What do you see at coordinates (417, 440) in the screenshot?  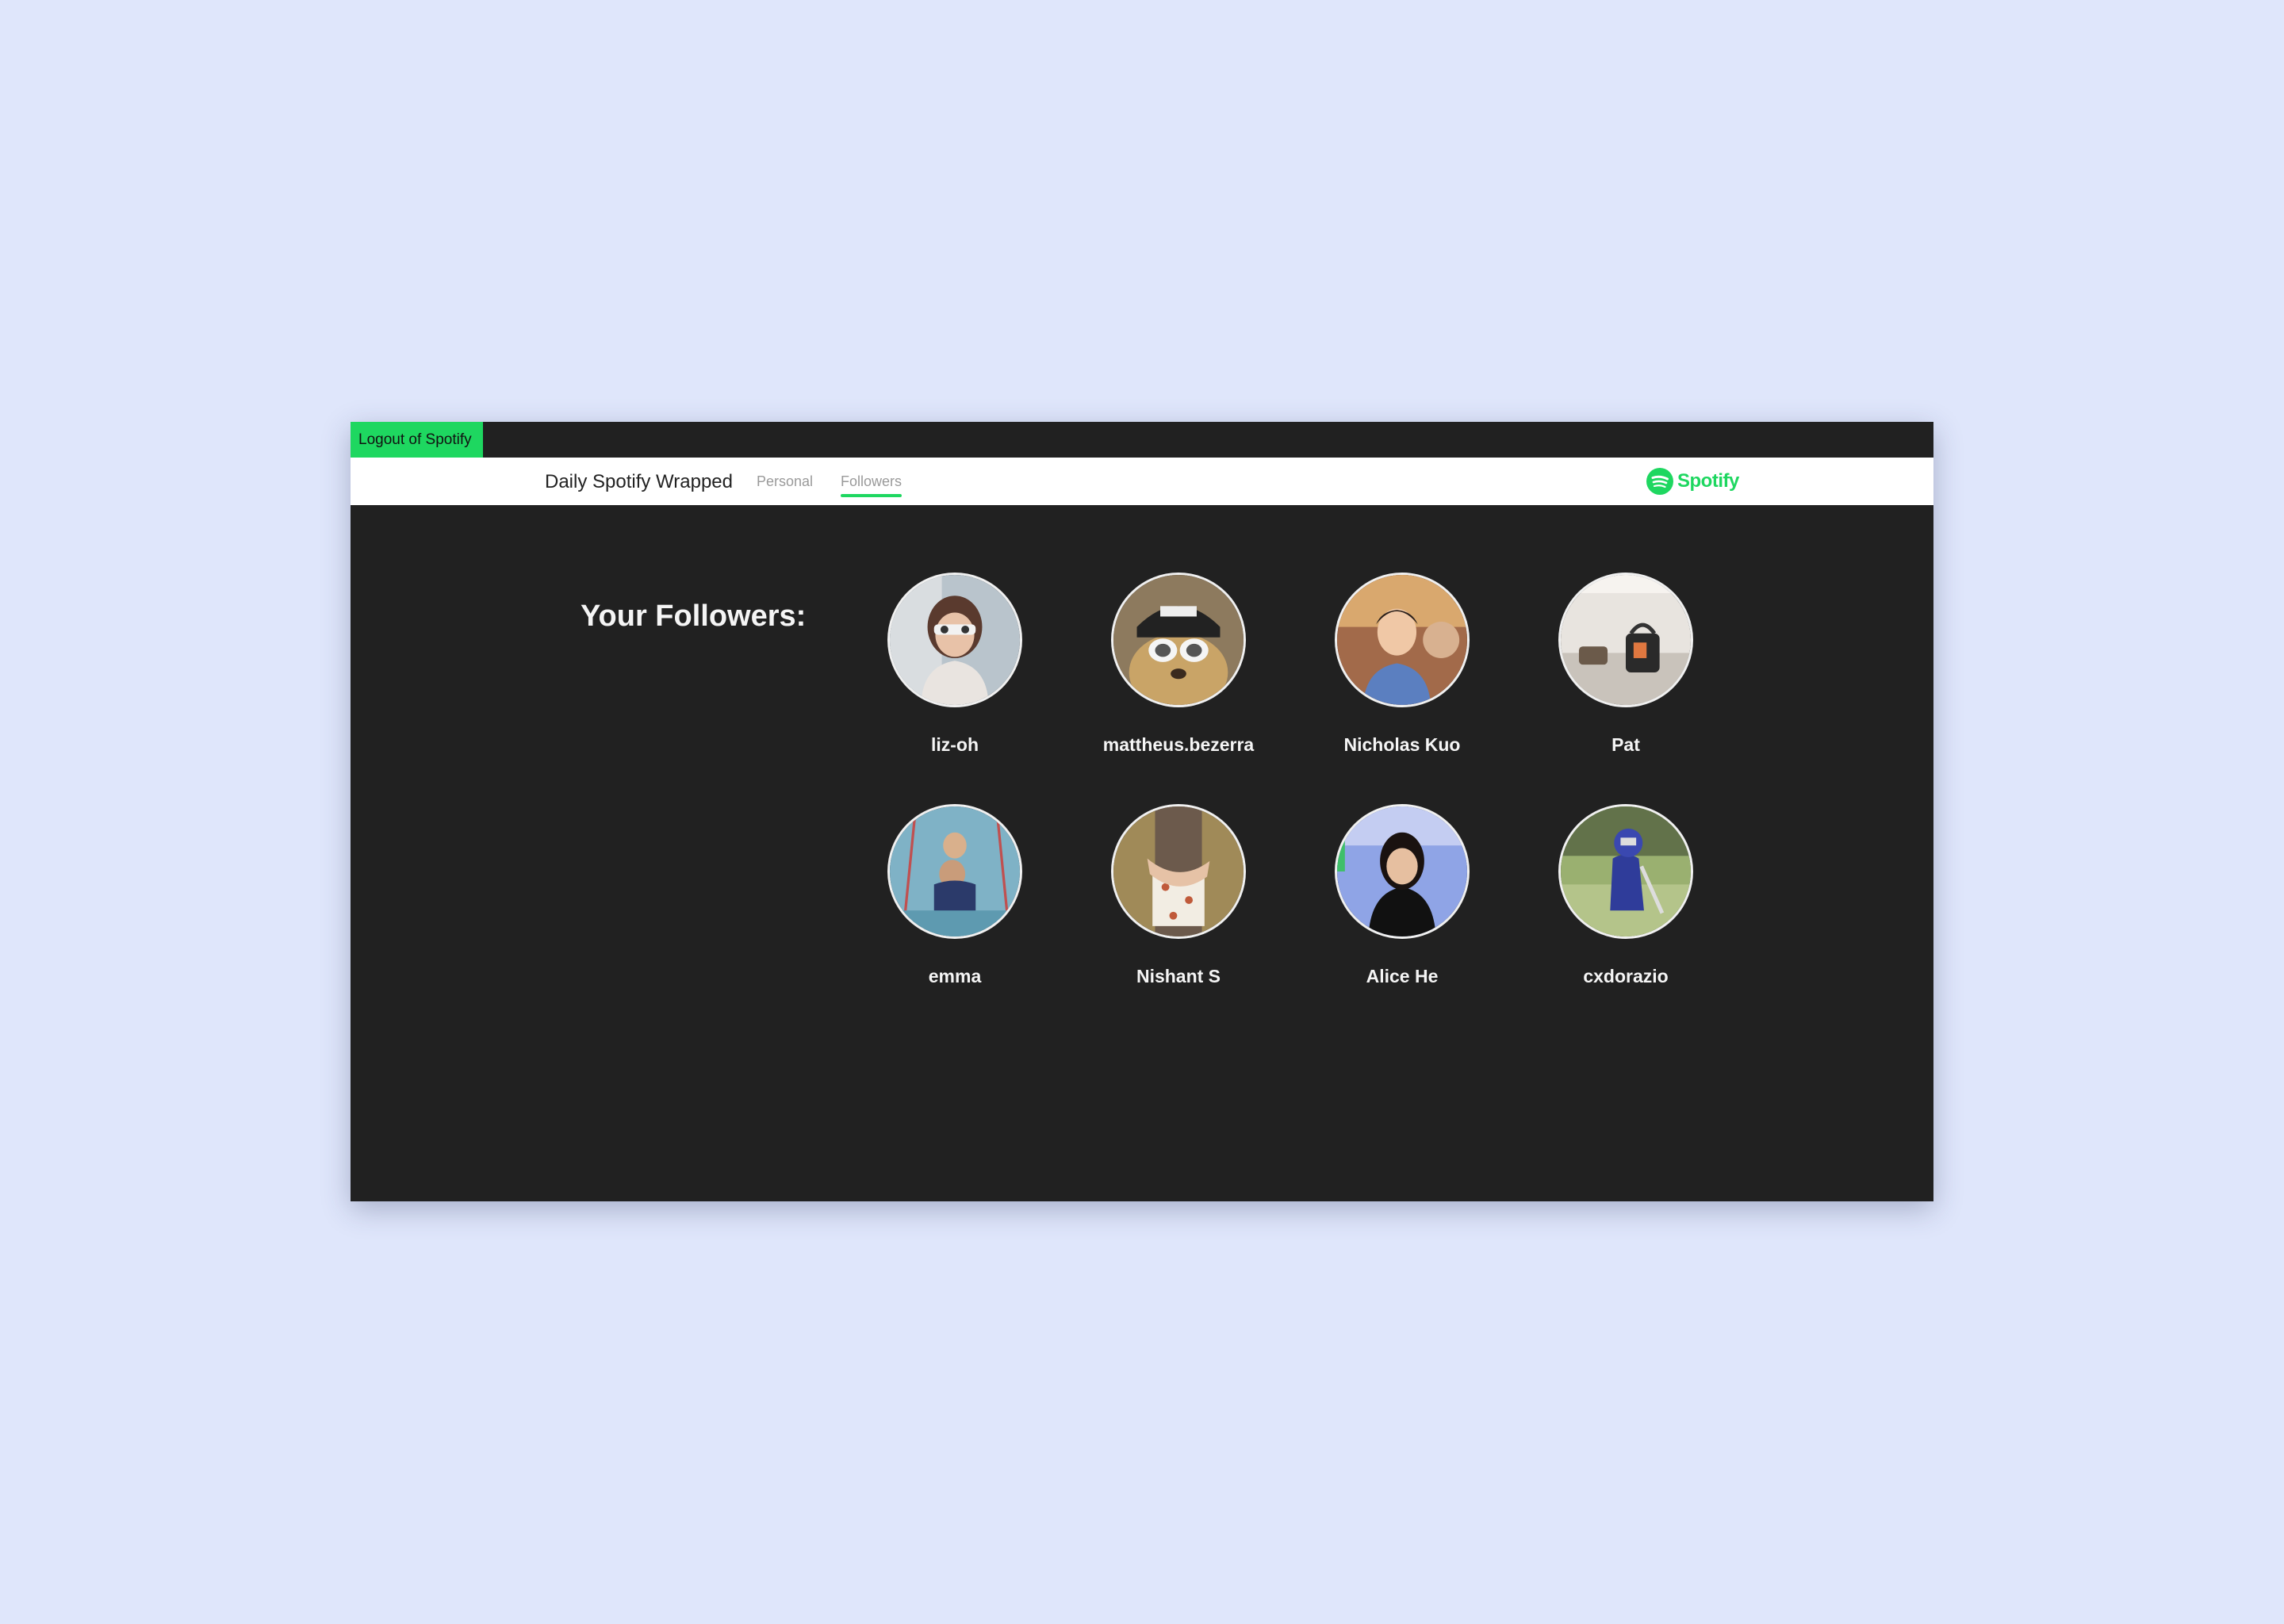 I see `logout-button: Logout of Spotify` at bounding box center [417, 440].